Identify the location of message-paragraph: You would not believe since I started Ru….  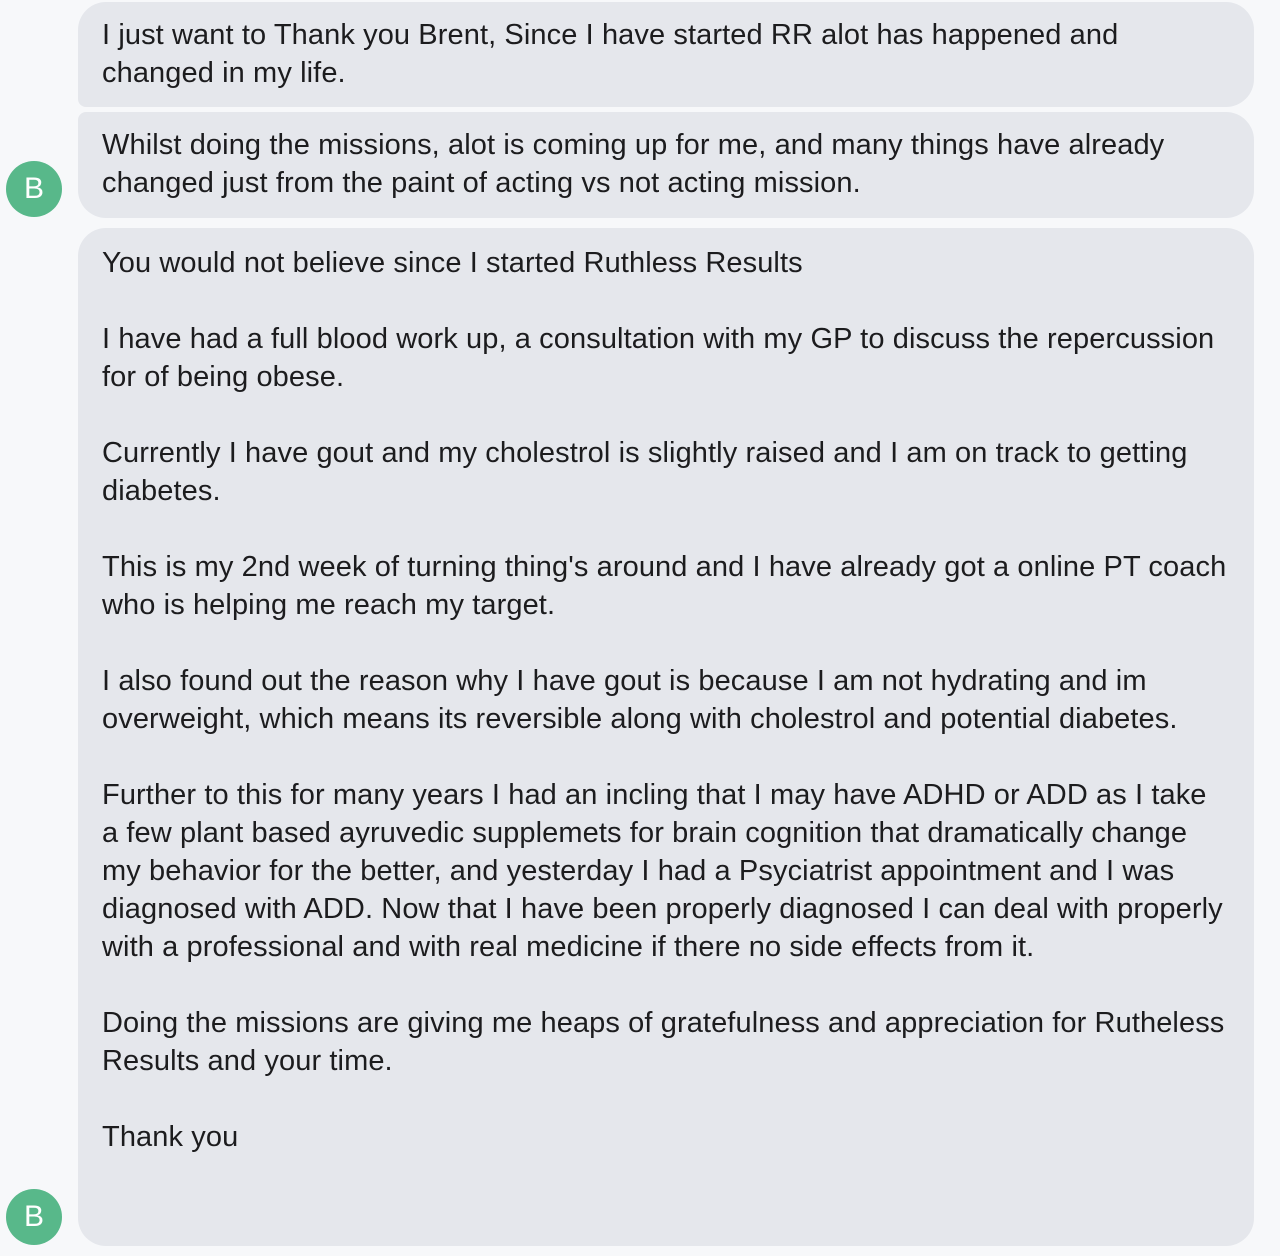
(452, 263).